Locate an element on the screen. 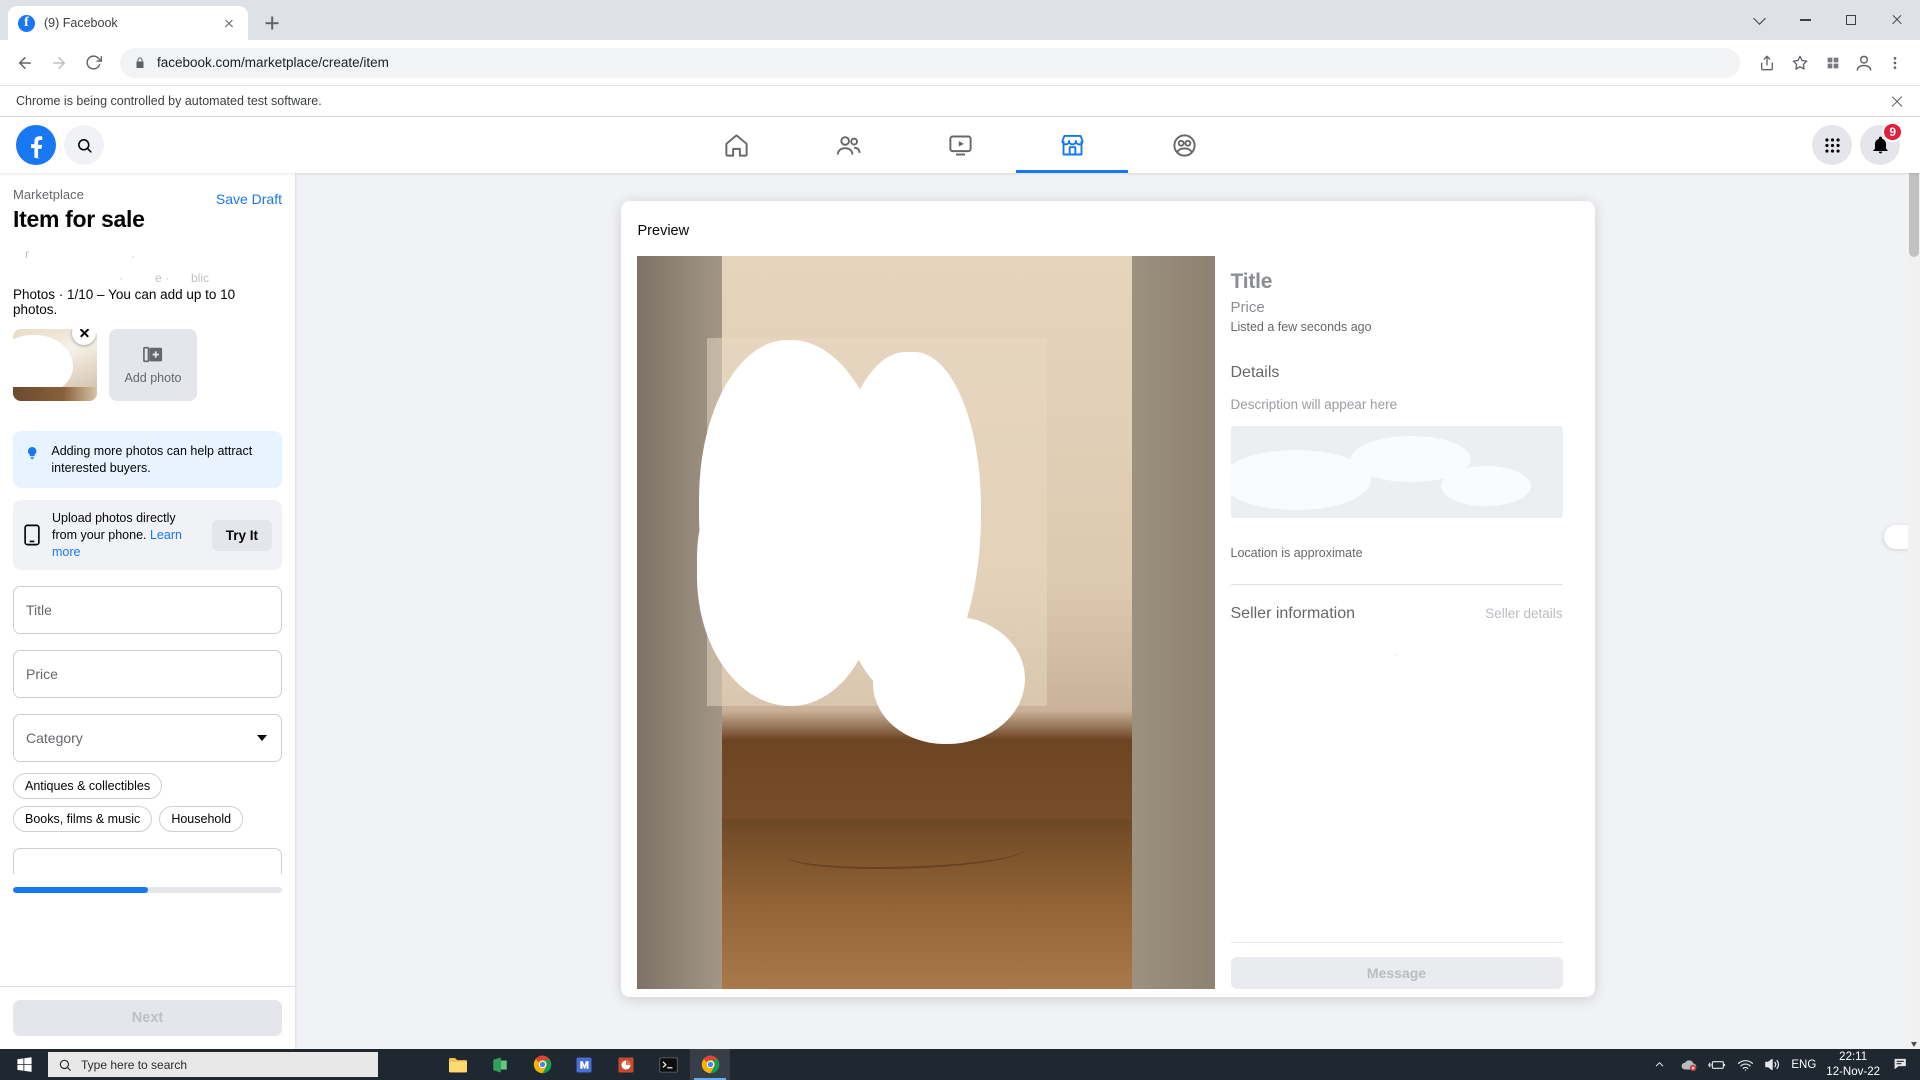 The image size is (1920, 1080). breadcrumb: Marketplace is located at coordinates (79, 194).